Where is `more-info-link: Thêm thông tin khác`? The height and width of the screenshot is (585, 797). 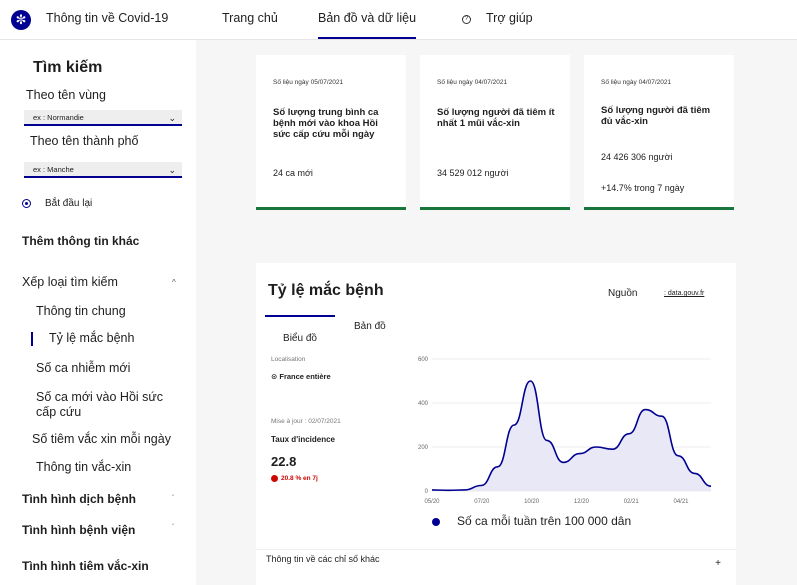
more-info-link: Thêm thông tin khác is located at coordinates (80, 241).